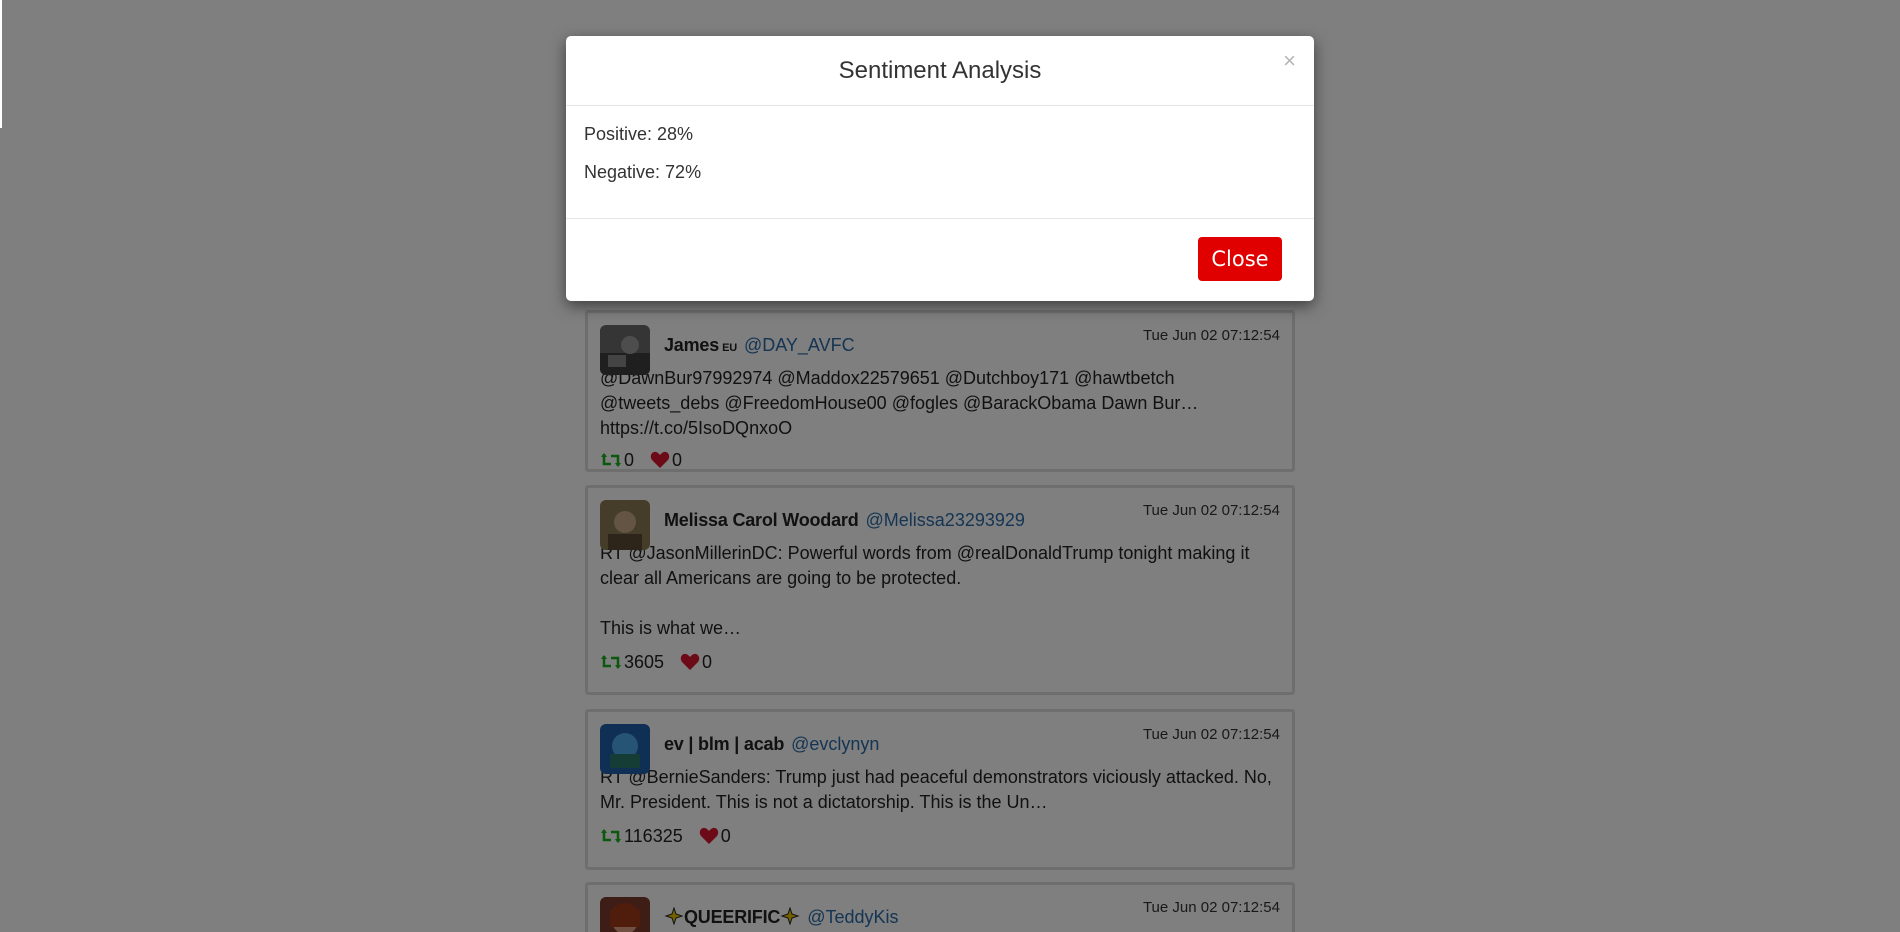 This screenshot has height=932, width=1900. Describe the element at coordinates (643, 172) in the screenshot. I see `negative-percentage: Negative: 72%` at that location.